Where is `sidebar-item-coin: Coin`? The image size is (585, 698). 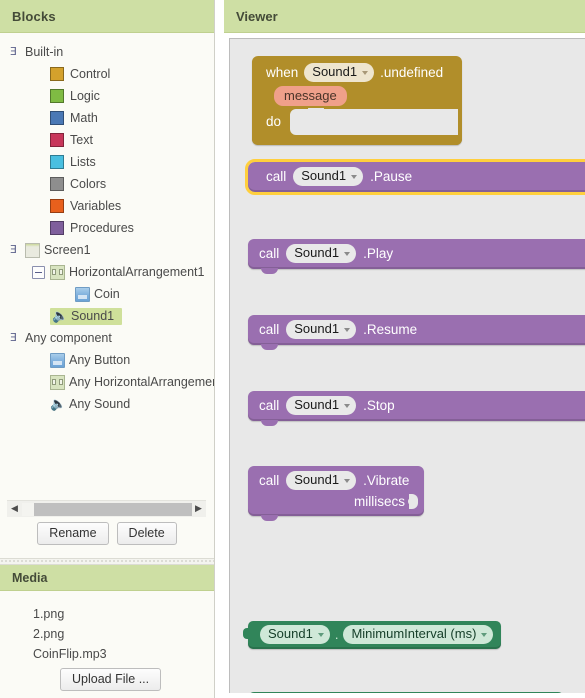
sidebar-item-coin: Coin is located at coordinates (107, 294).